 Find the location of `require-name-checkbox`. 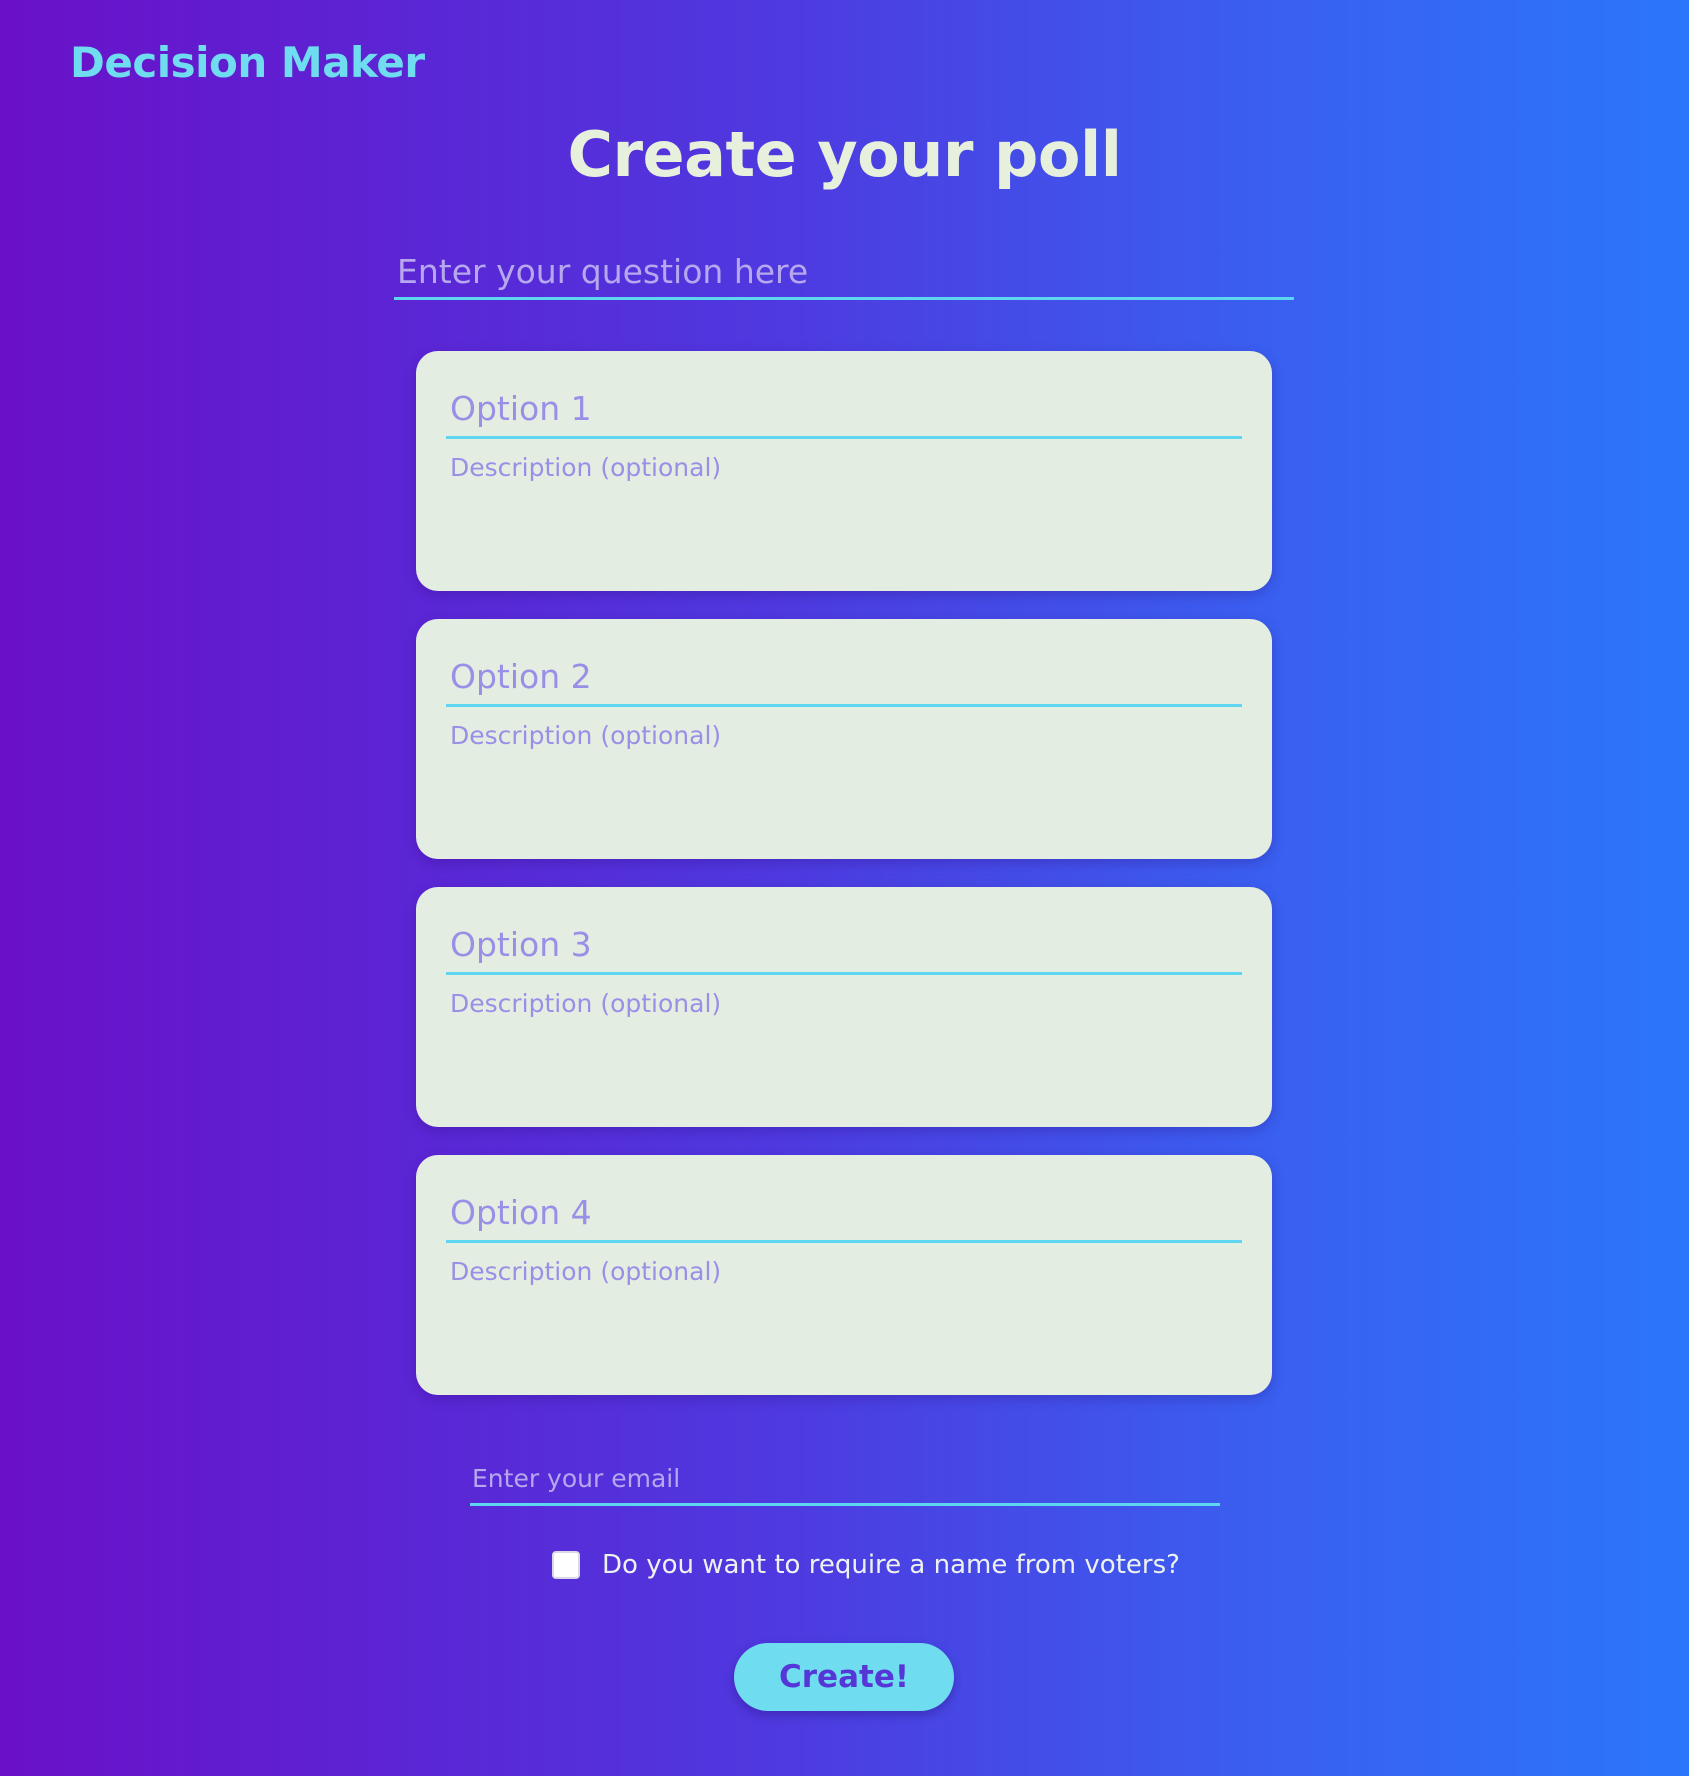

require-name-checkbox is located at coordinates (566, 1565).